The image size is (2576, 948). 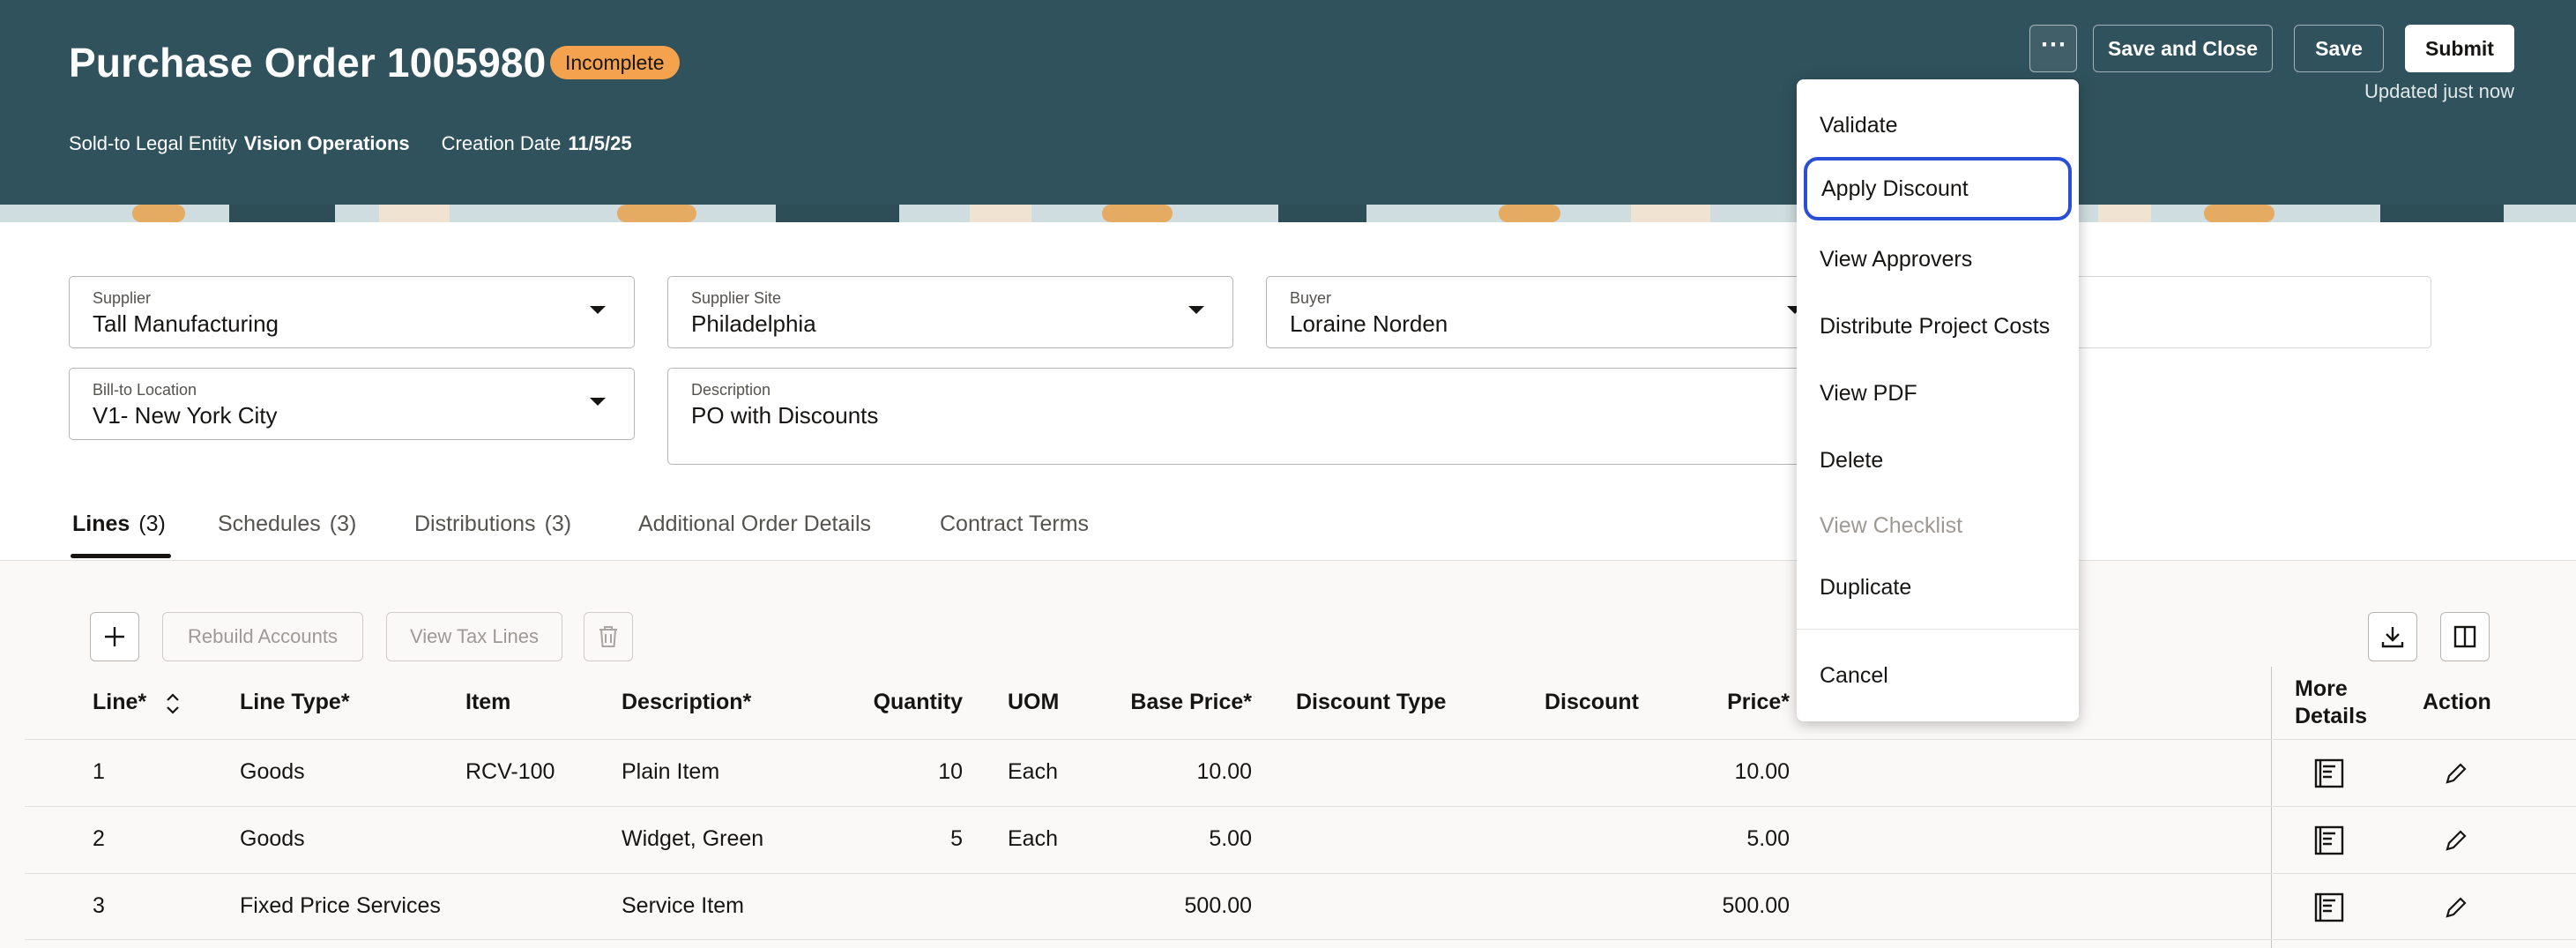 What do you see at coordinates (1218, 905) in the screenshot?
I see `cell-base-price: 500.00` at bounding box center [1218, 905].